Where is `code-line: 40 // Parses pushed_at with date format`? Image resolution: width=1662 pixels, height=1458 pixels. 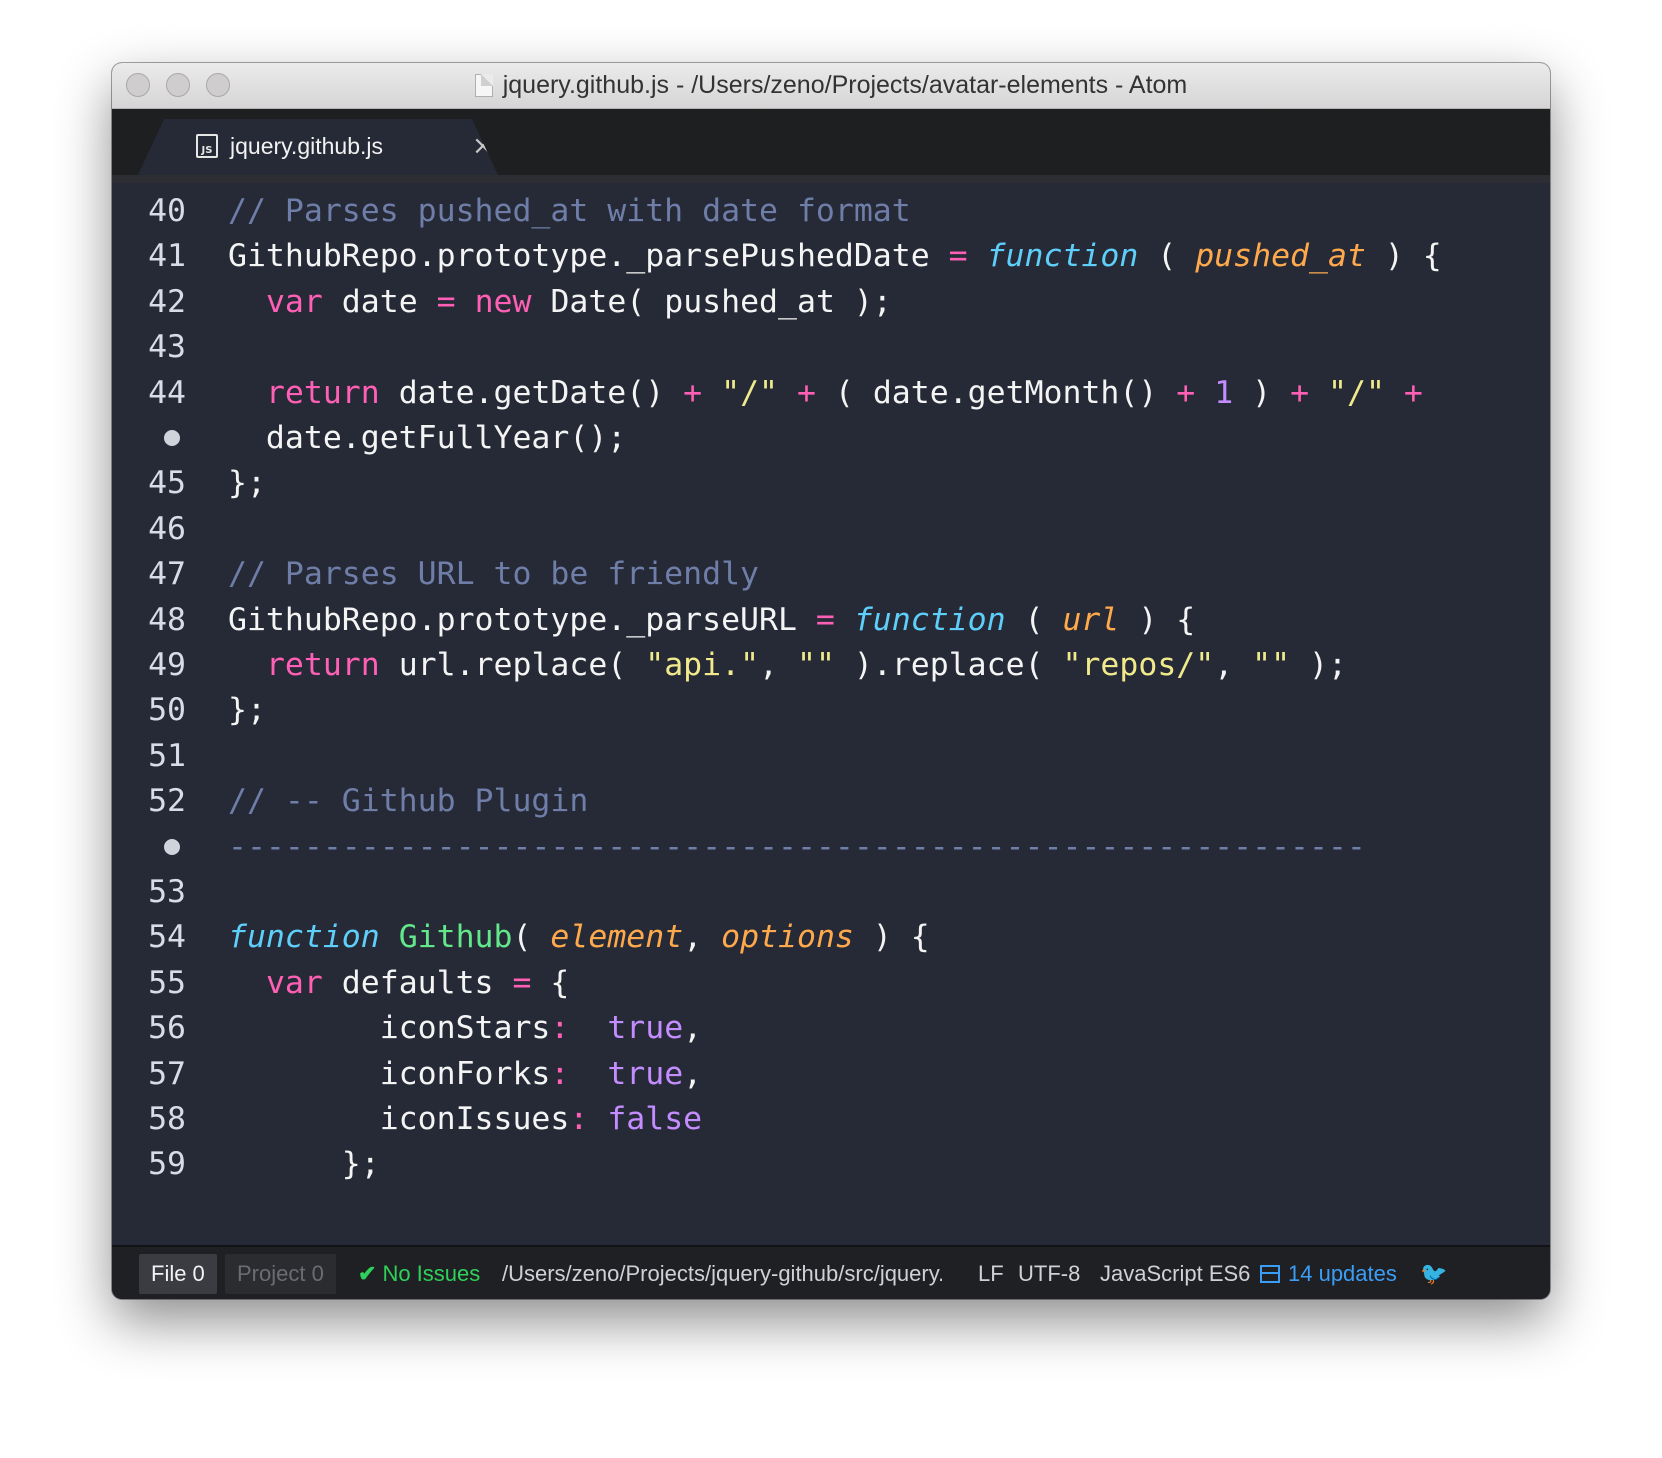
code-line: 40 // Parses pushed_at with date format is located at coordinates (831, 211).